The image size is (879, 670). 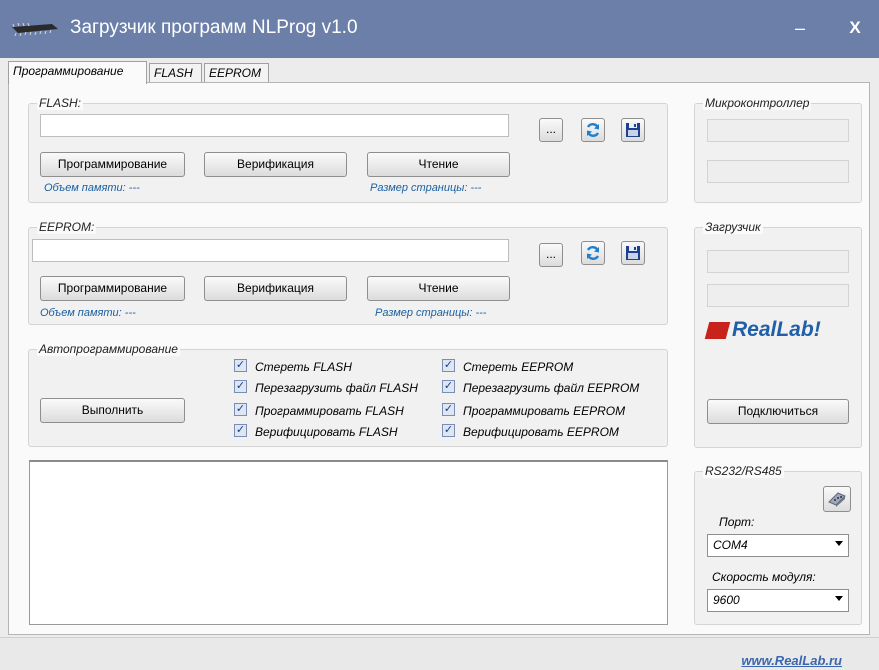 I want to click on flash-memory-size: Объем памяти: ---, so click(x=92, y=188).